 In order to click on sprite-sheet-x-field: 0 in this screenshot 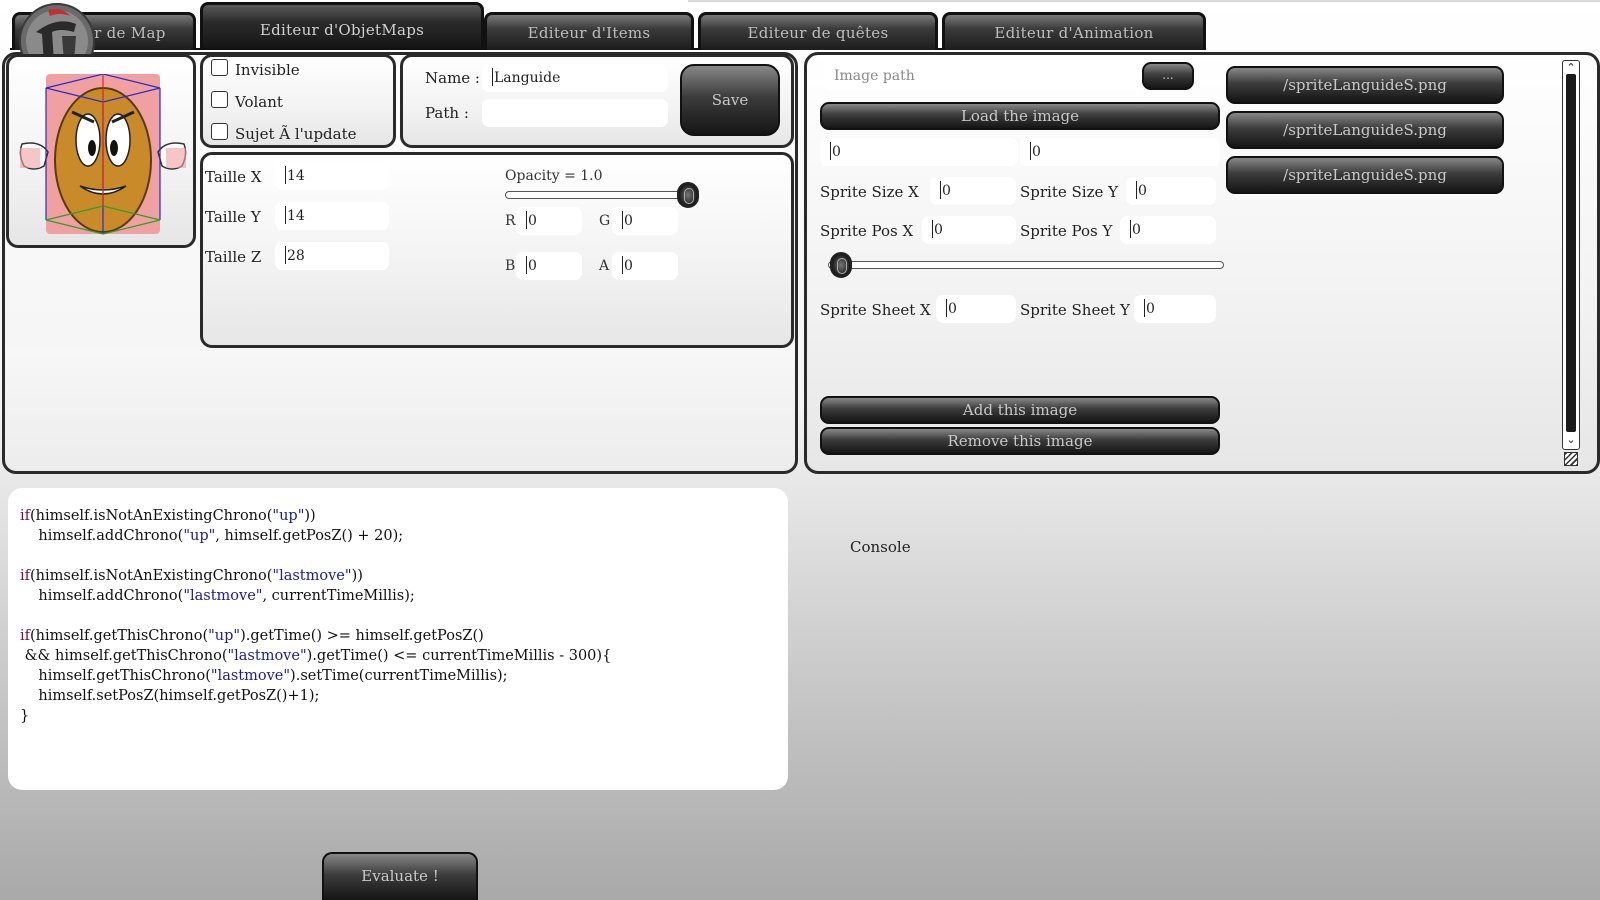, I will do `click(976, 309)`.